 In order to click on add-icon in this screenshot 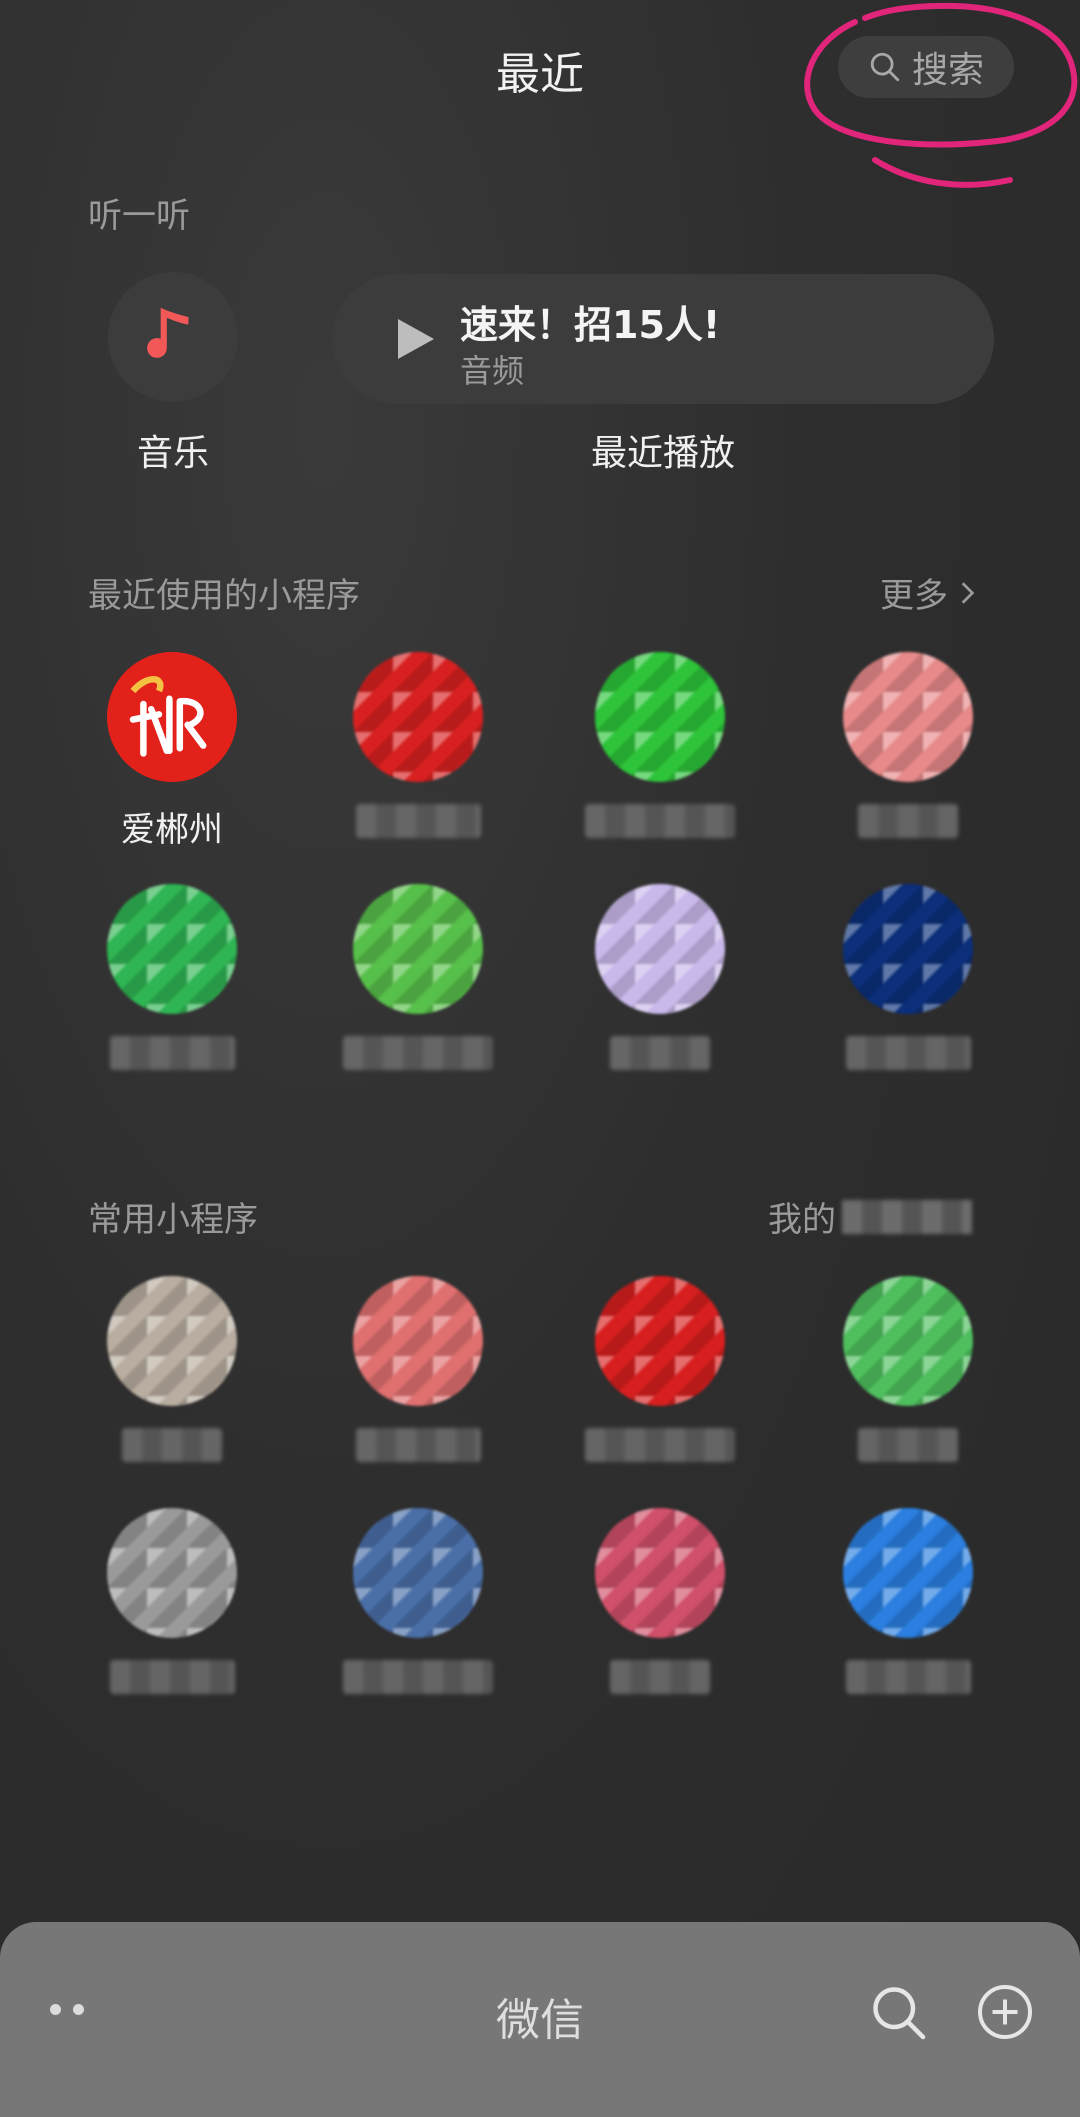, I will do `click(1005, 2012)`.